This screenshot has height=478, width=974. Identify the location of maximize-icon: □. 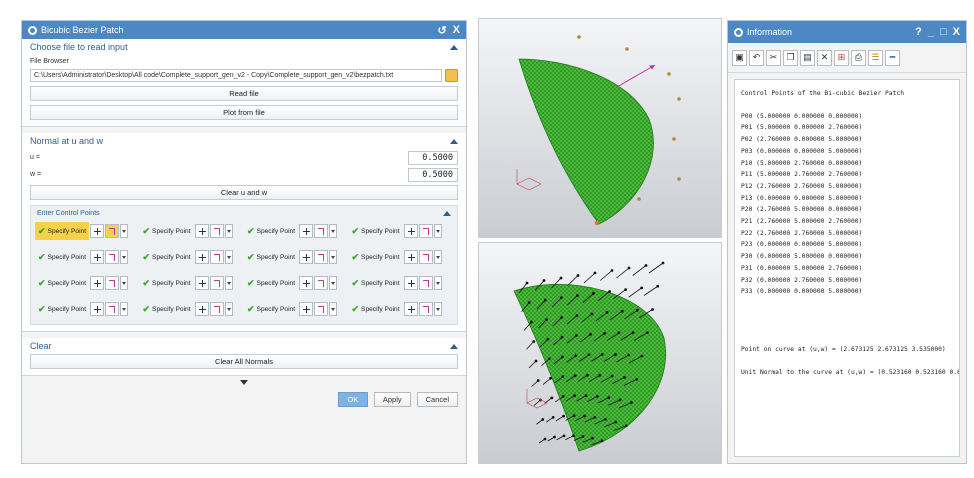
(943, 32).